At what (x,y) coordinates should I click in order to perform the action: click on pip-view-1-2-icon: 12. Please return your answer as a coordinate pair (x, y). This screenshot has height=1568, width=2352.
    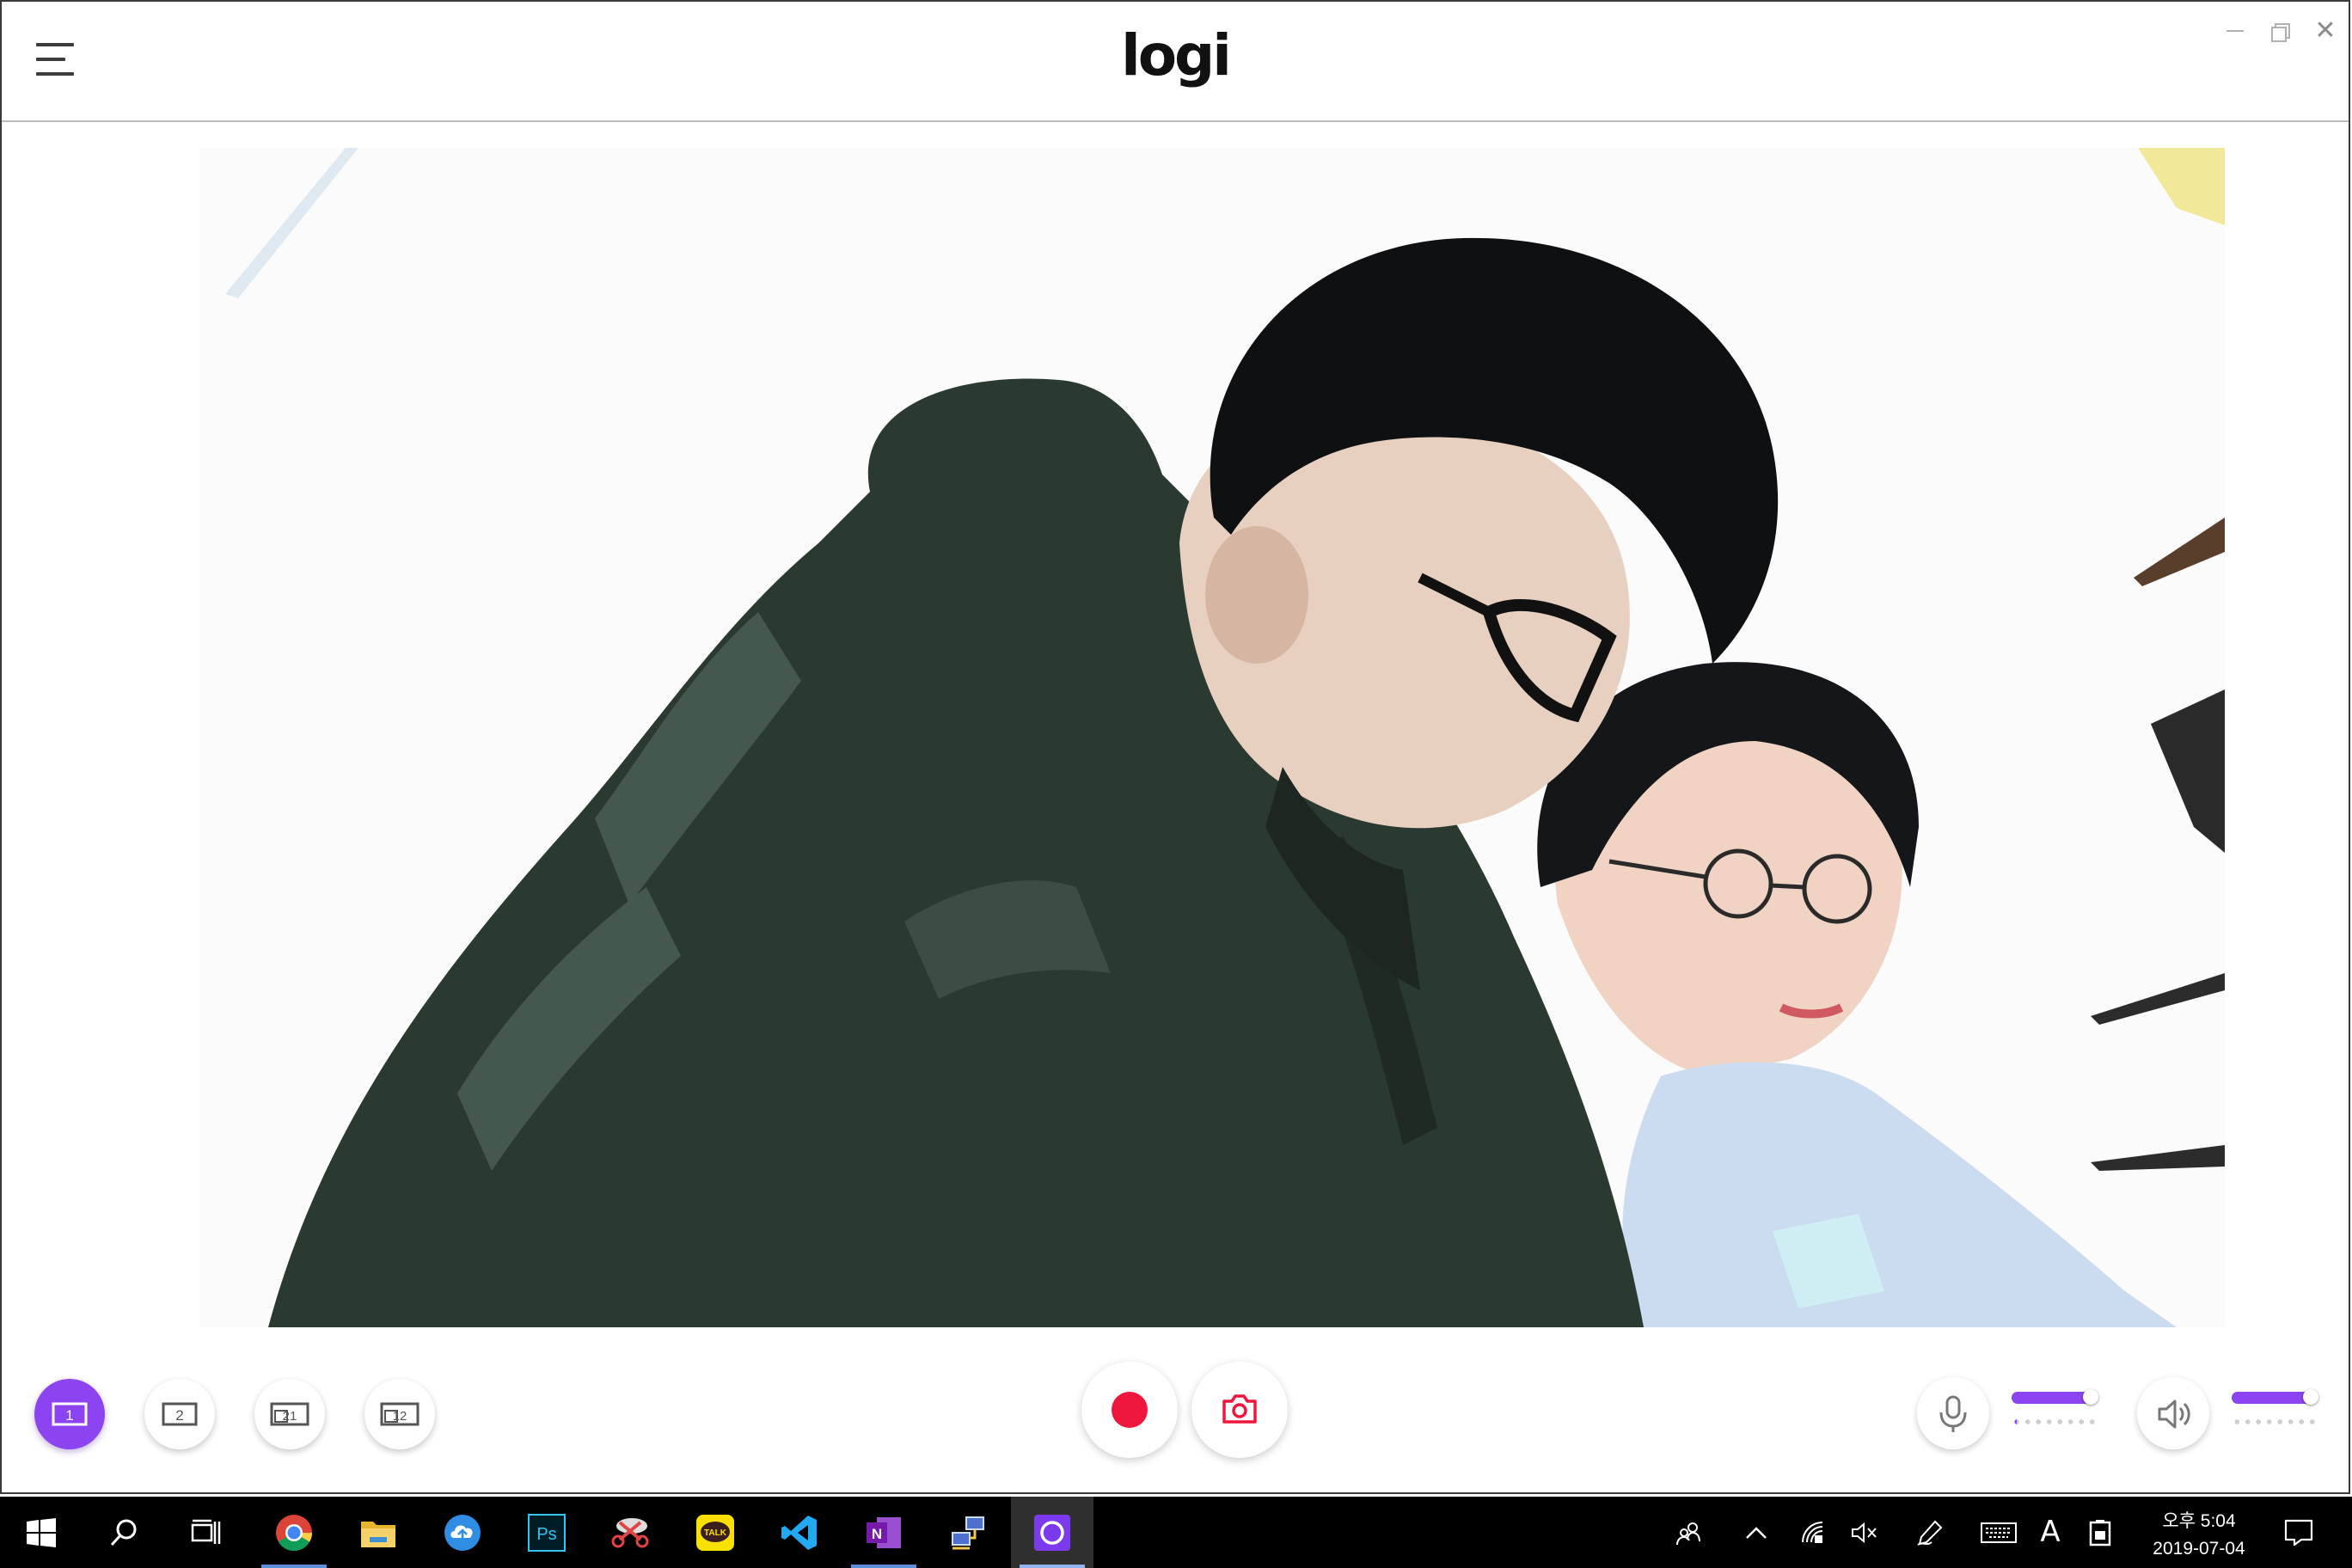
    Looking at the image, I should click on (400, 1414).